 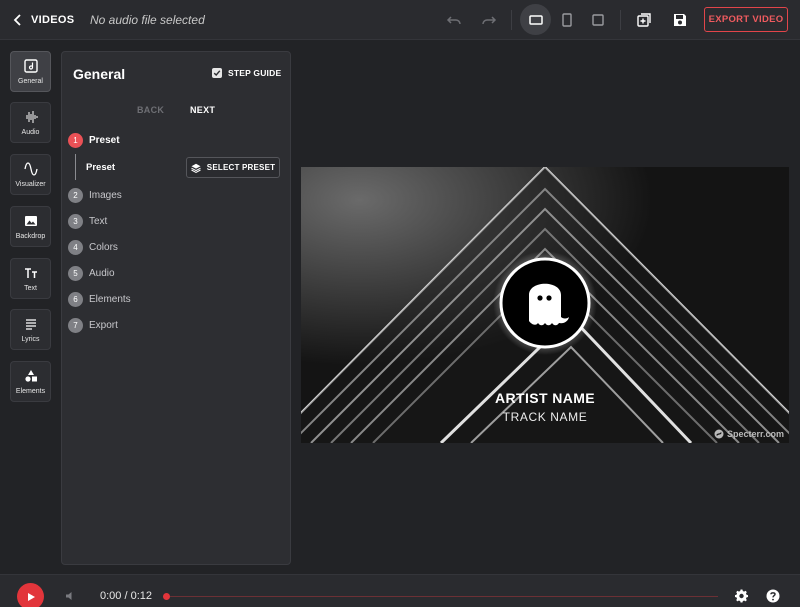 I want to click on rail-elements-label: Elements, so click(x=30, y=391).